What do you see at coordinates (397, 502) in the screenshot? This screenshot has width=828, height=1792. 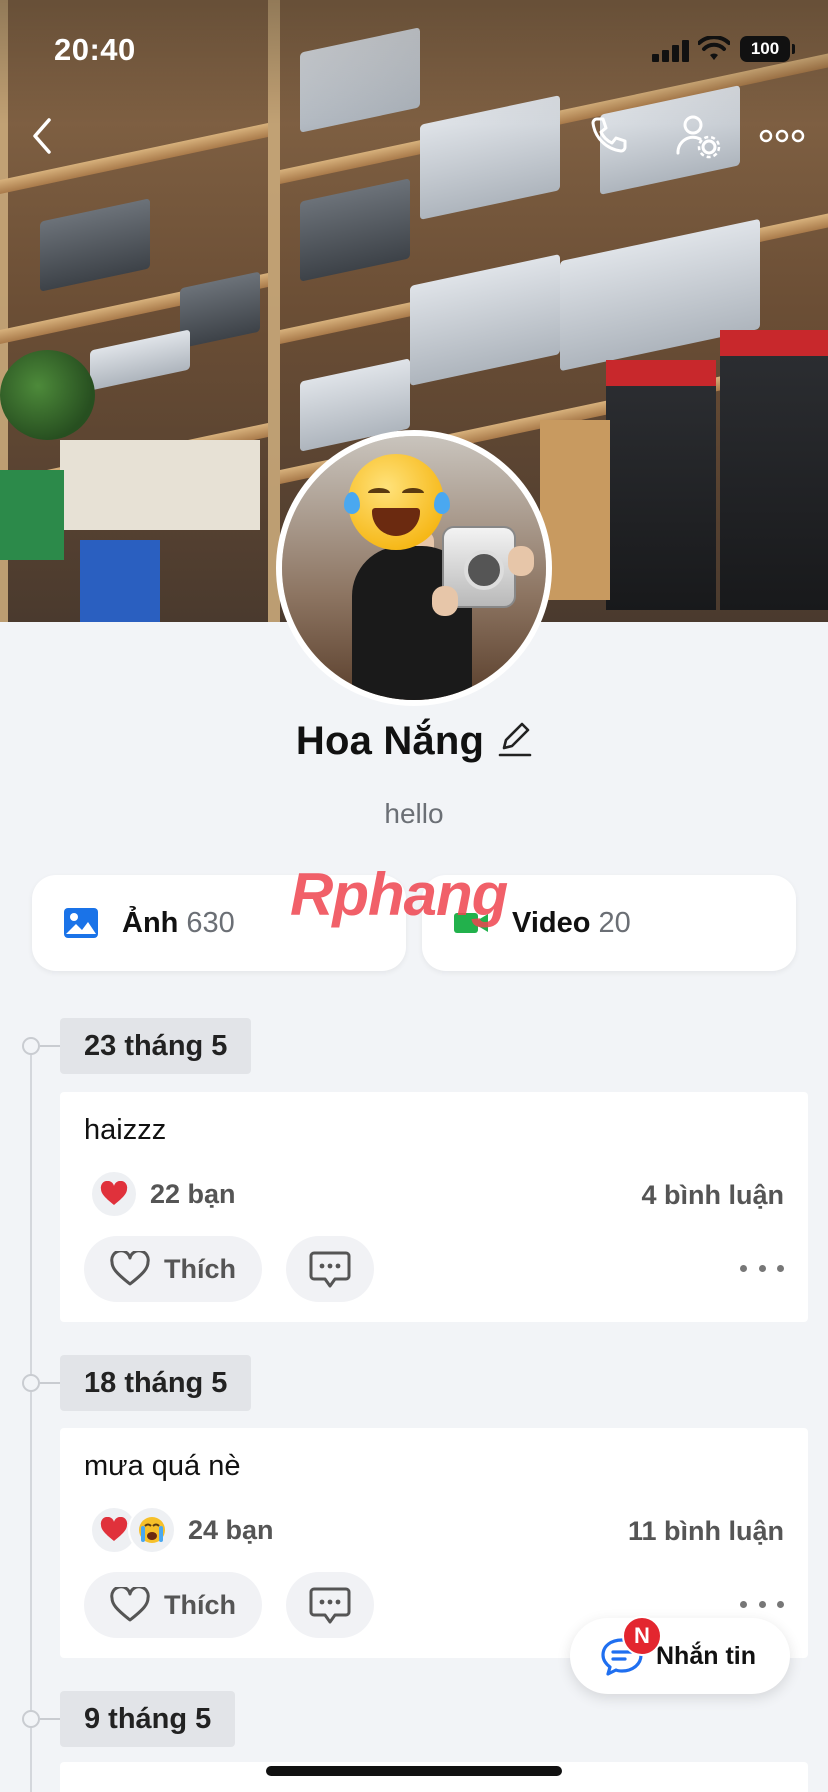 I see `laughing-emoji-sticker` at bounding box center [397, 502].